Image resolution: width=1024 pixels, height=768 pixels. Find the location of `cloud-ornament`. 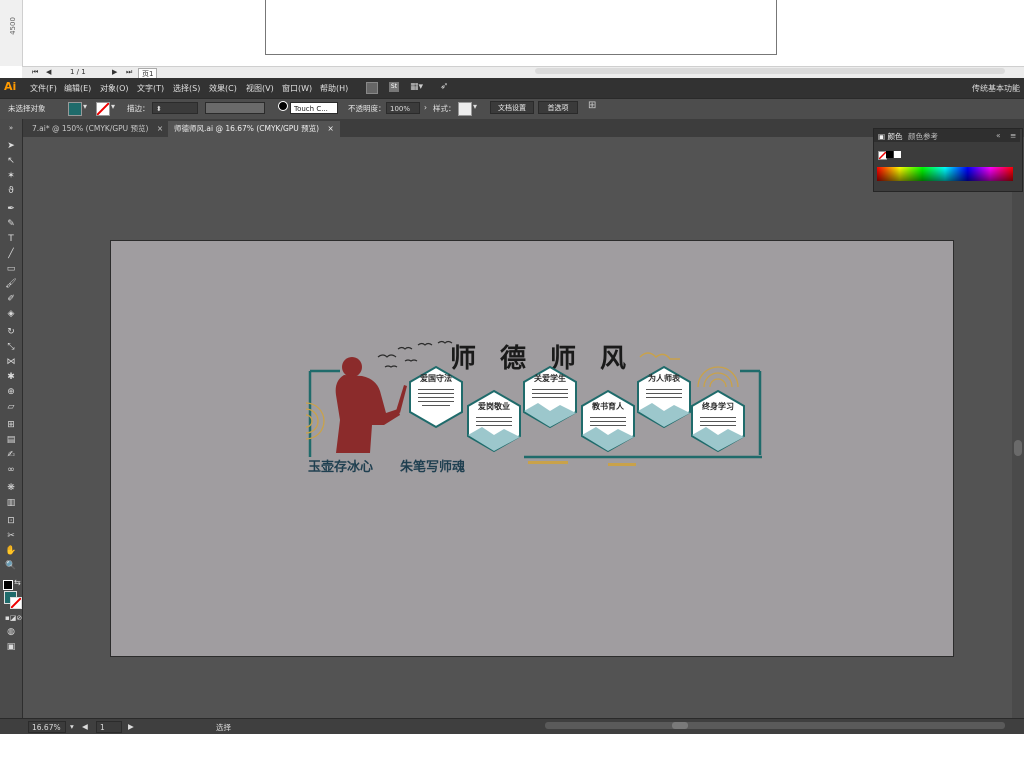

cloud-ornament is located at coordinates (659, 356).